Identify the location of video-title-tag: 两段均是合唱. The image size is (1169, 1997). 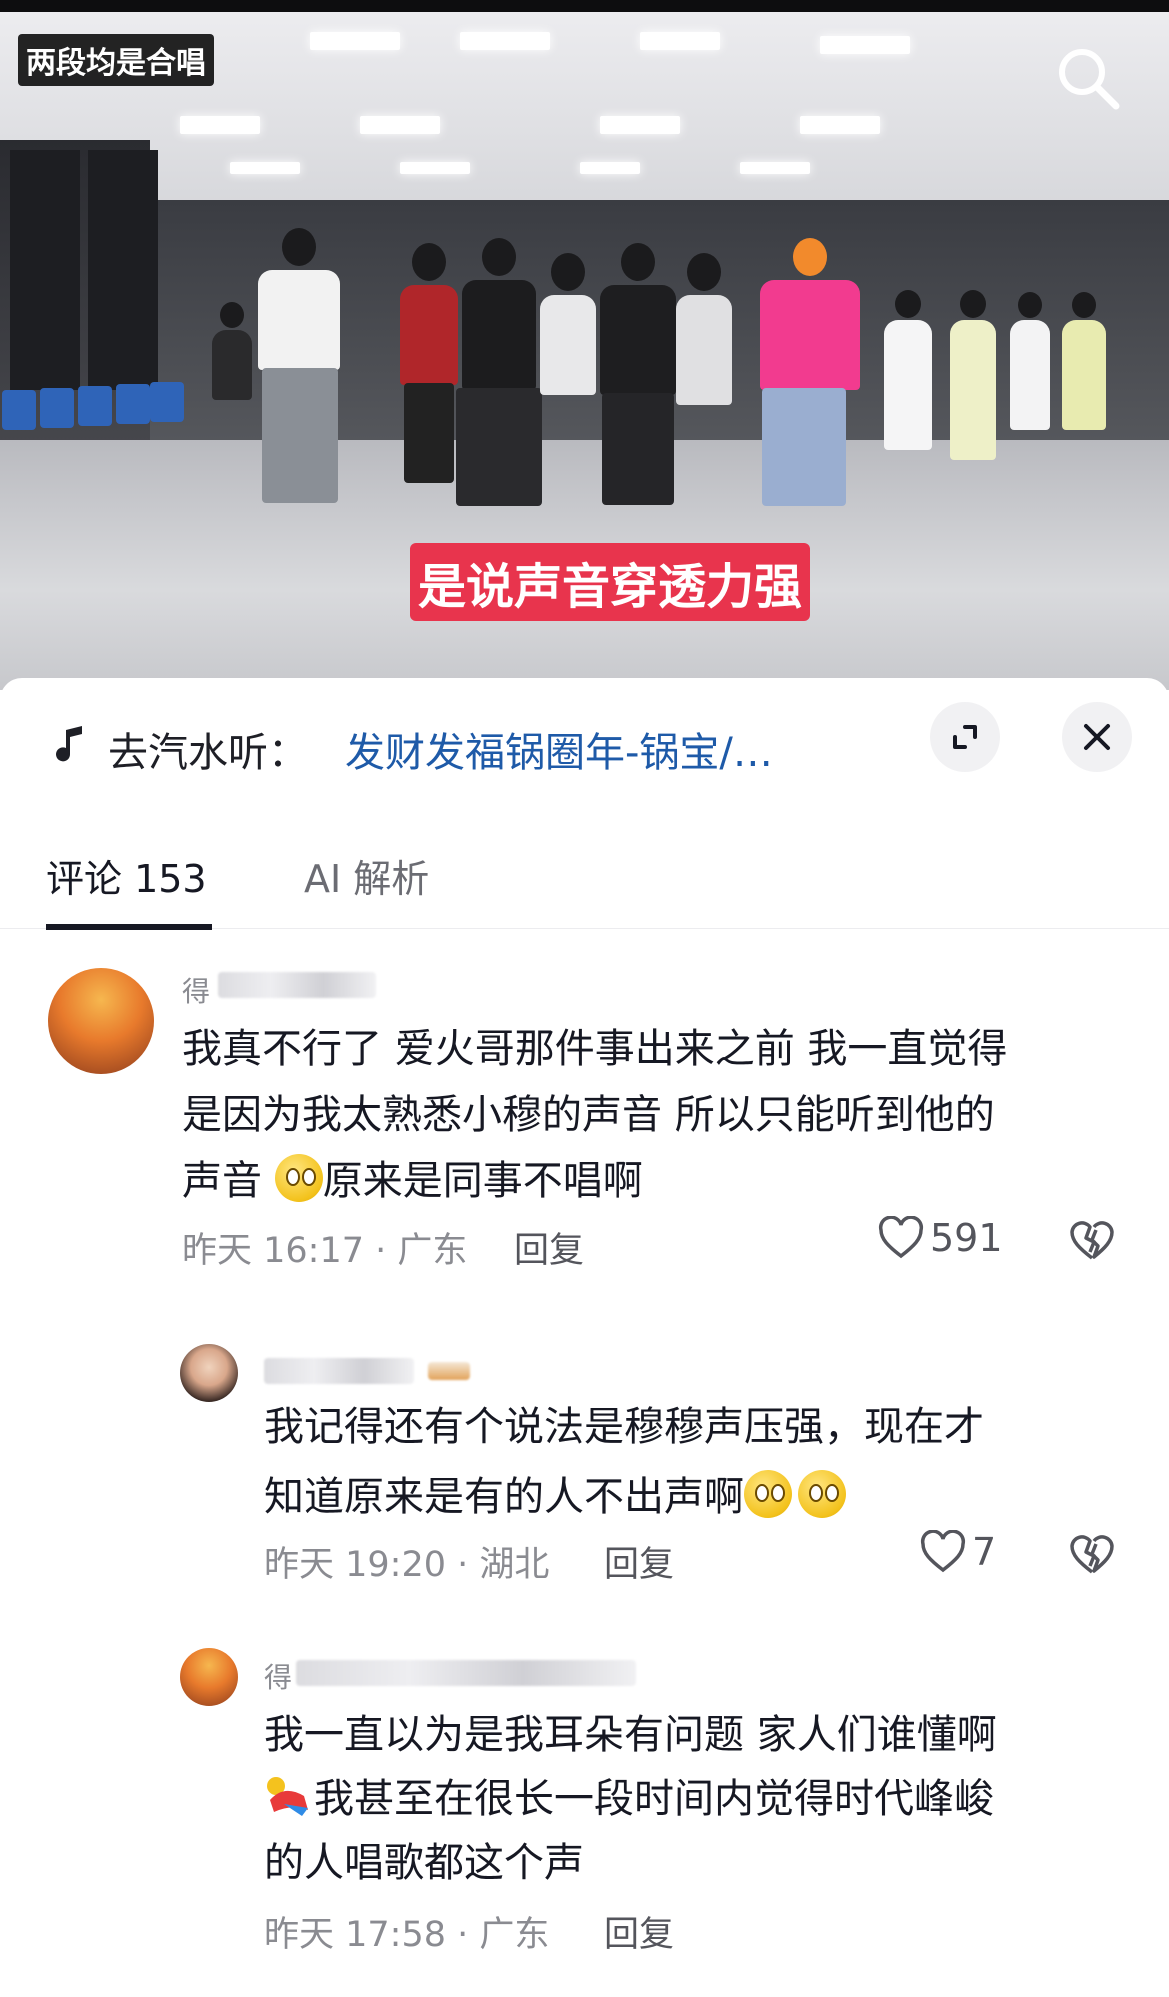
(116, 60).